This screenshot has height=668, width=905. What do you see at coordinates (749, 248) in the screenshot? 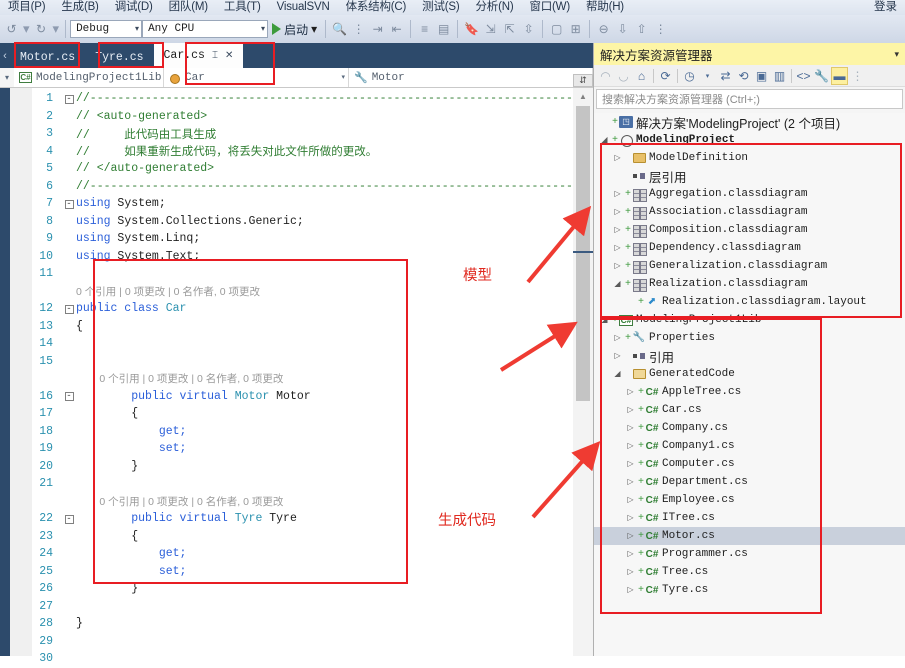
I see `tree-node: ▷ + Dependency.classdiagram` at bounding box center [749, 248].